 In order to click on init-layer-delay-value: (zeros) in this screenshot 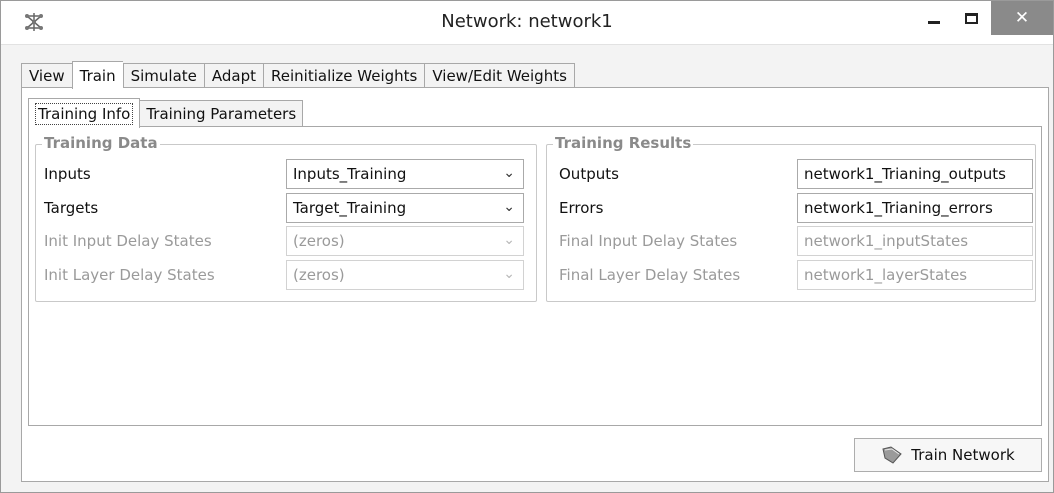, I will do `click(319, 275)`.